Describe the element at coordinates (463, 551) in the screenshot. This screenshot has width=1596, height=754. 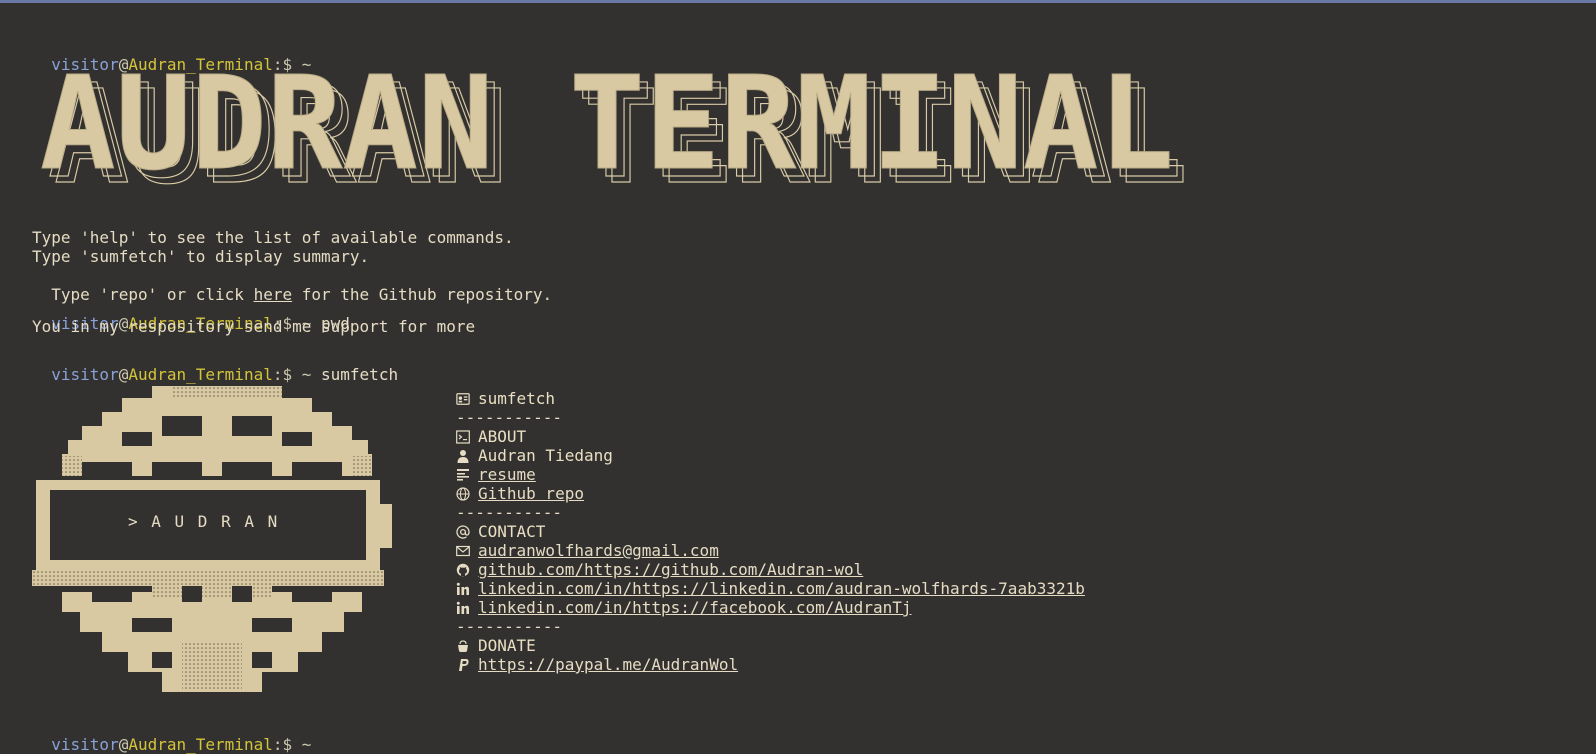
I see `mail-icon` at that location.